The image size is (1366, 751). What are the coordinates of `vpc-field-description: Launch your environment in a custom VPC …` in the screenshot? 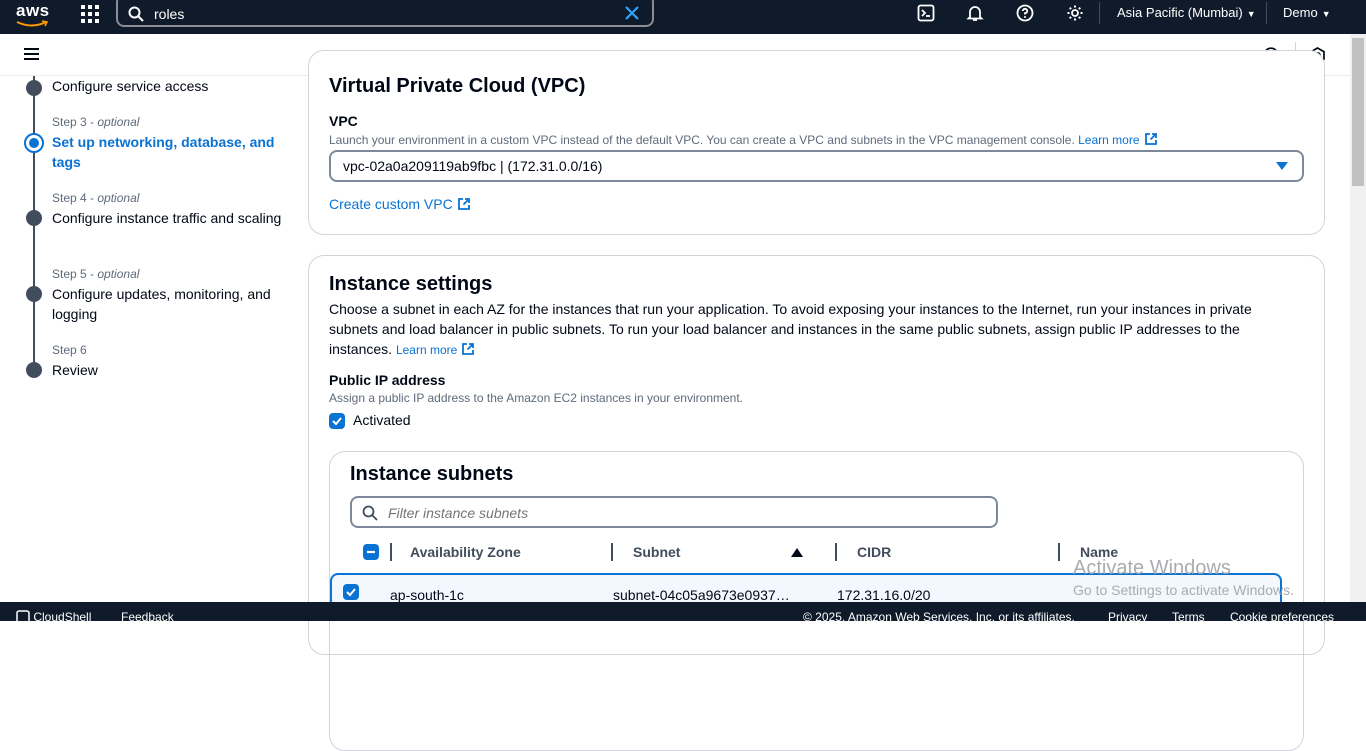 It's located at (743, 139).